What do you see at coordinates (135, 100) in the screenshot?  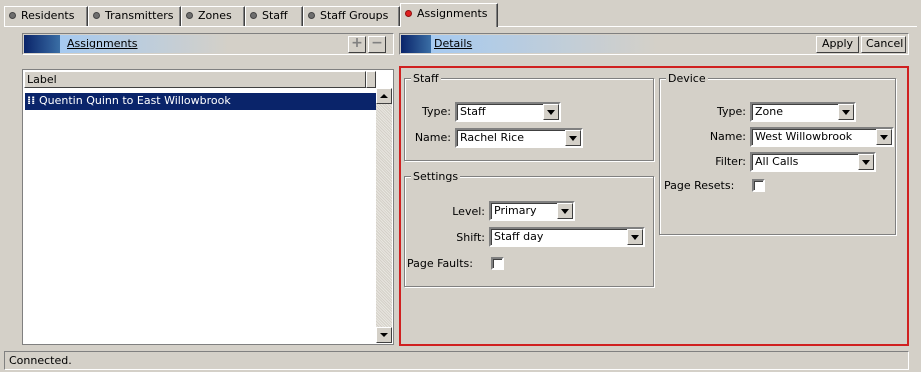 I see `list-item-label: Quentin Quinn to East Willowbrook` at bounding box center [135, 100].